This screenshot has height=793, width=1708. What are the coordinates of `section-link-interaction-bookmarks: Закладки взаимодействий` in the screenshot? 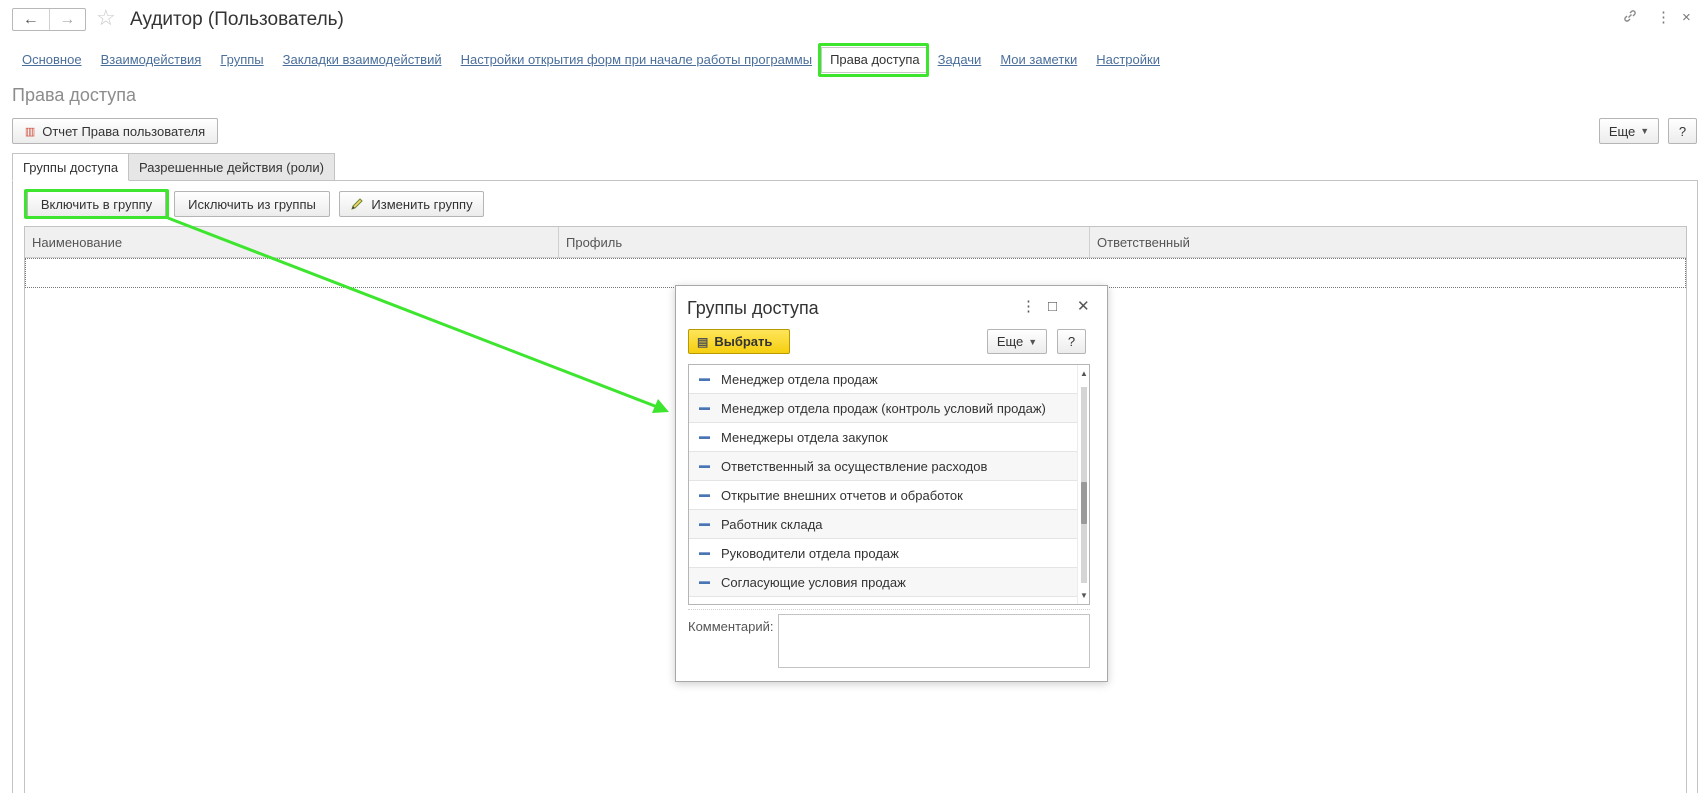 It's located at (362, 60).